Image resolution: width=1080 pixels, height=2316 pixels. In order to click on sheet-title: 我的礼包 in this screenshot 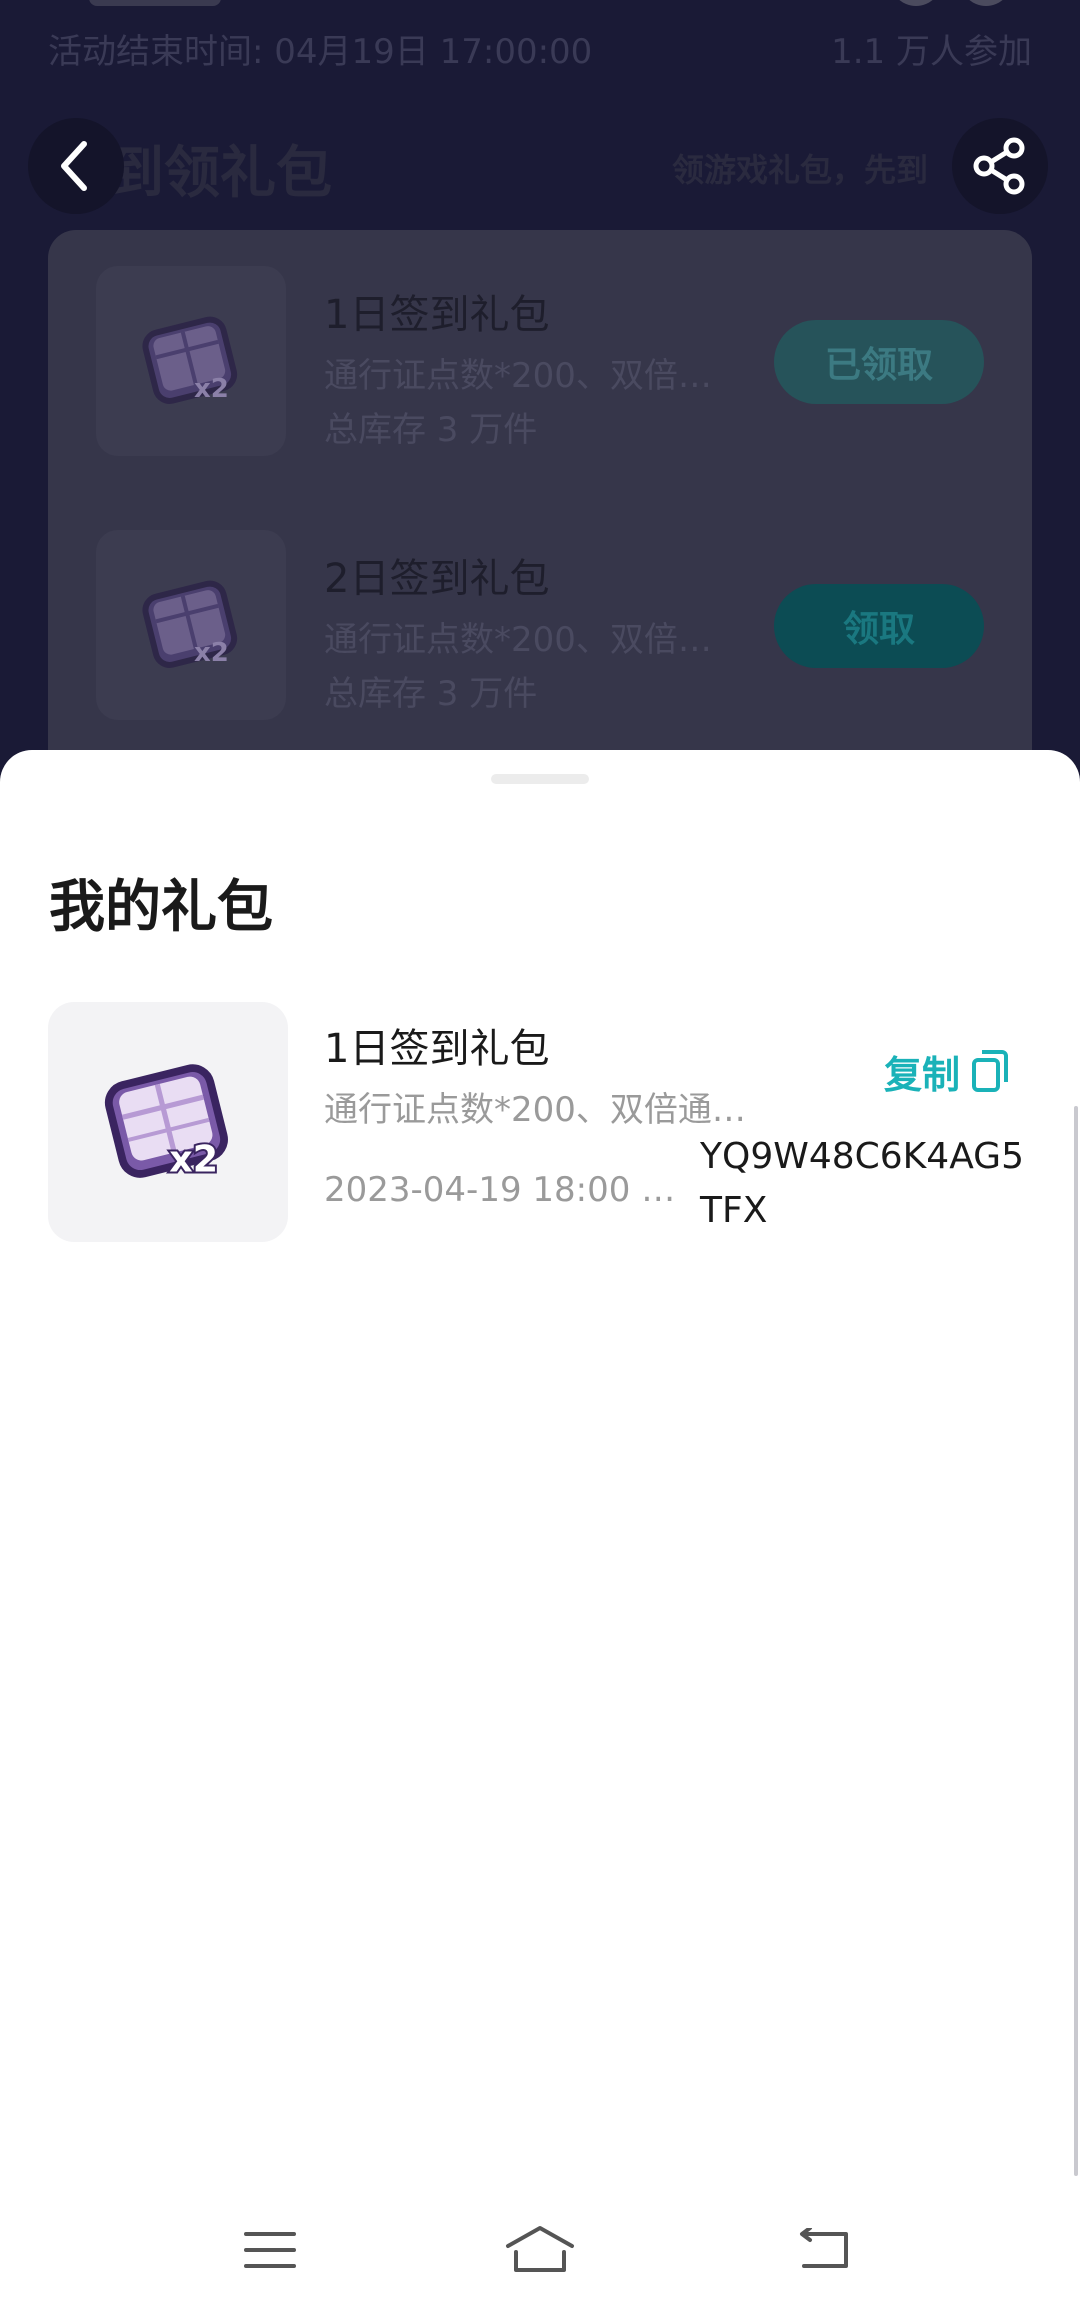, I will do `click(161, 907)`.